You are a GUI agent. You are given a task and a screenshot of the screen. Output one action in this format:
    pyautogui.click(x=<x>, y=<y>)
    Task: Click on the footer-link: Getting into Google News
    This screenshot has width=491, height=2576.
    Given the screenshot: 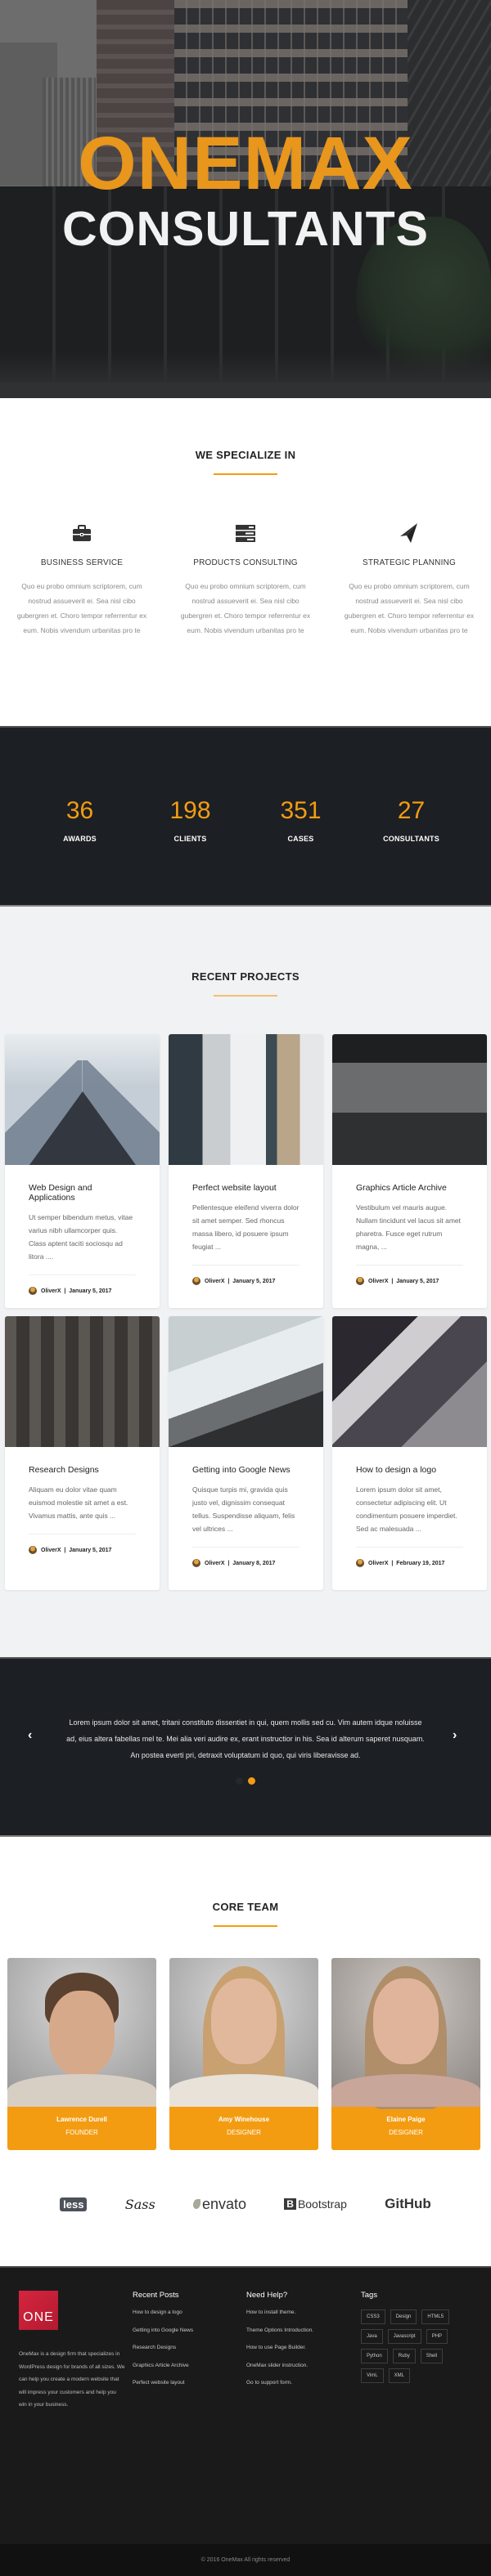 What is the action you would take?
    pyautogui.click(x=163, y=2330)
    